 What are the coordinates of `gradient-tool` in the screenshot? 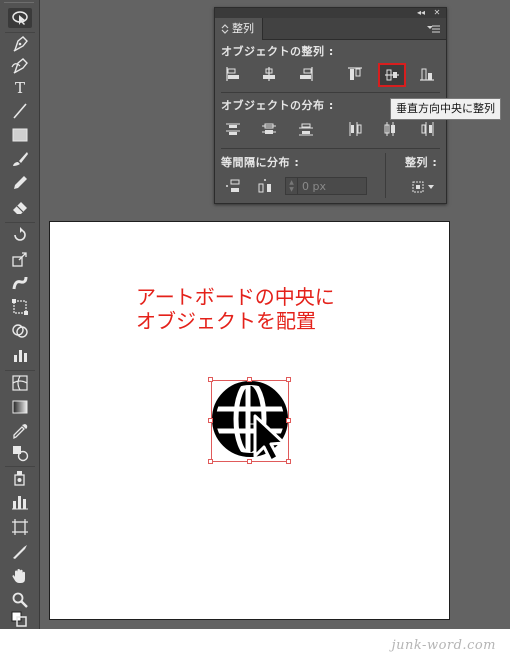 It's located at (20, 407).